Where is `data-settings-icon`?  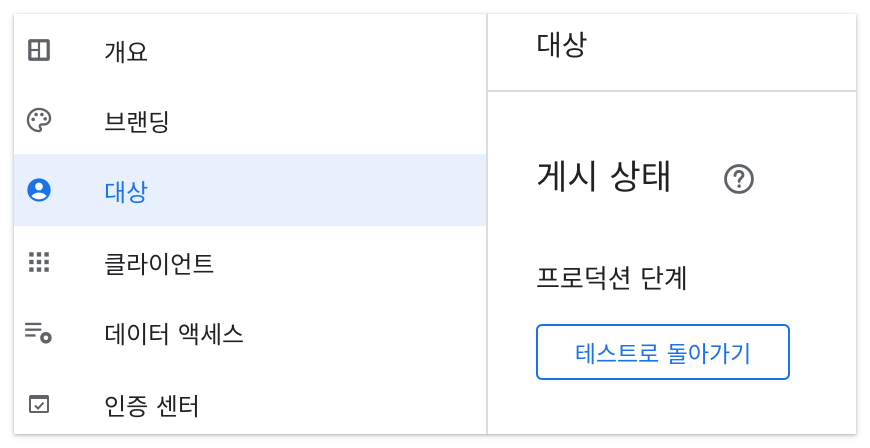 data-settings-icon is located at coordinates (39, 332).